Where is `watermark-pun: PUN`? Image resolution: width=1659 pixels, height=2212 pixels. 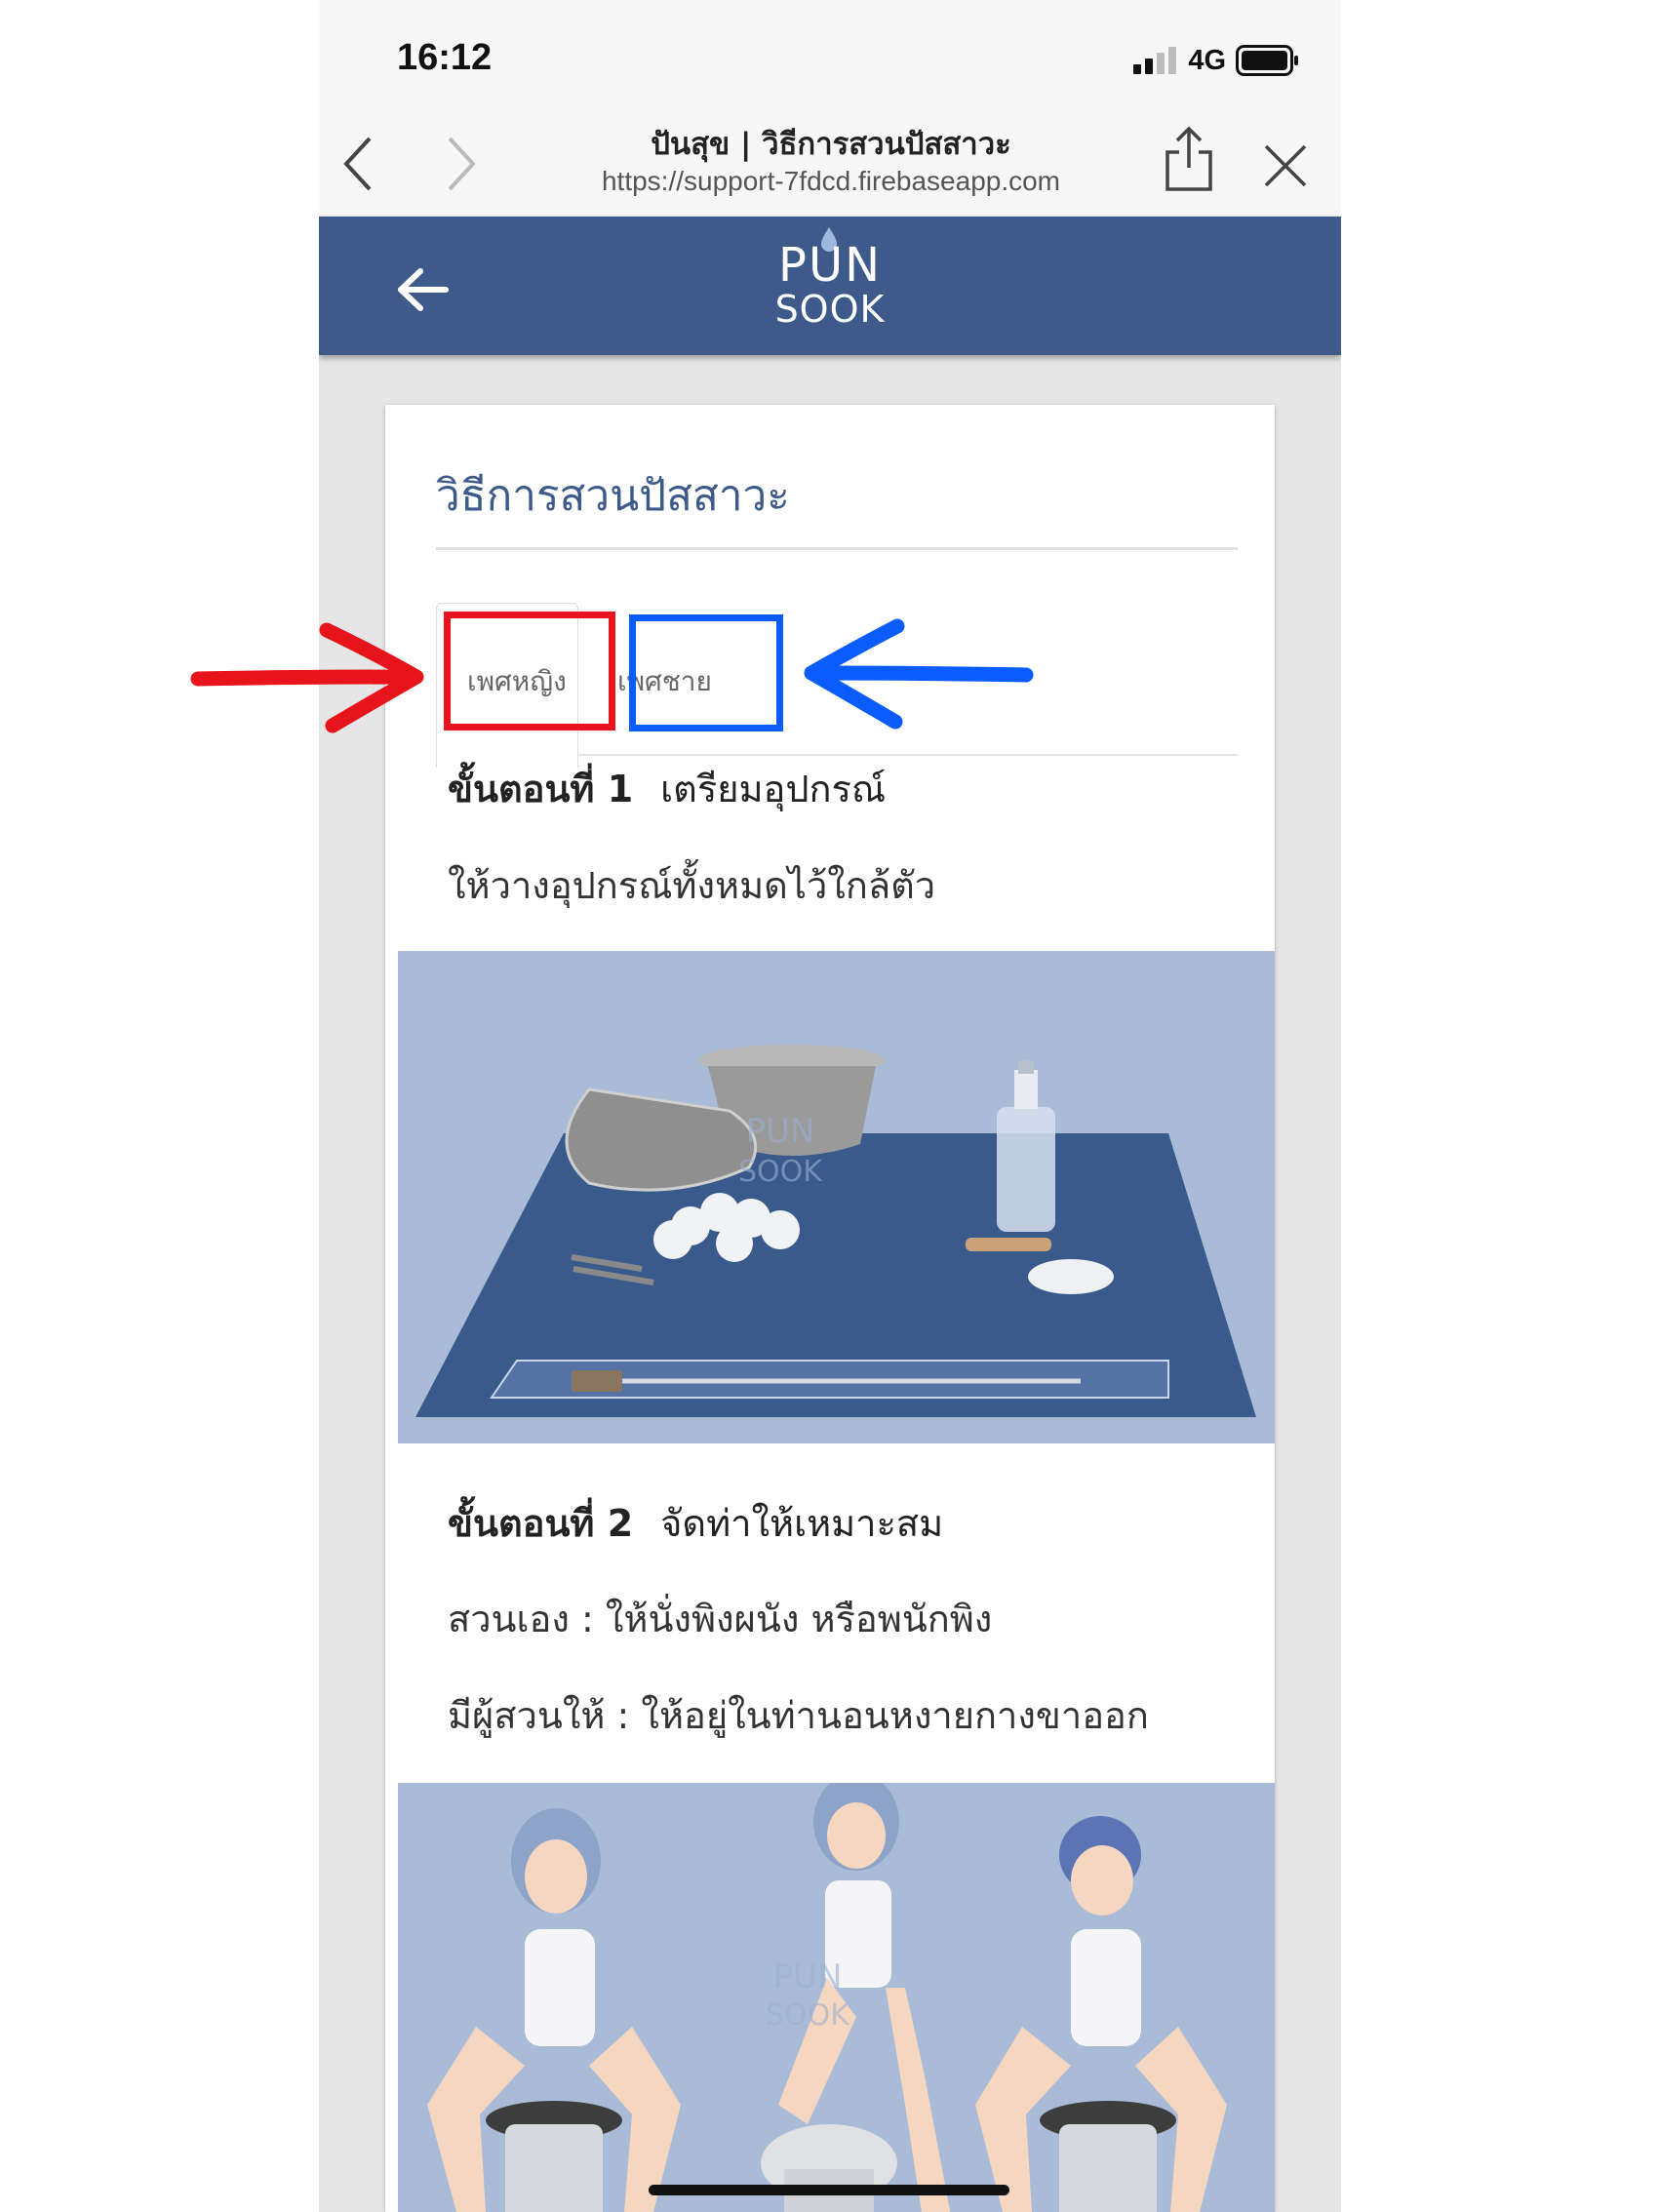 watermark-pun: PUN is located at coordinates (780, 1131).